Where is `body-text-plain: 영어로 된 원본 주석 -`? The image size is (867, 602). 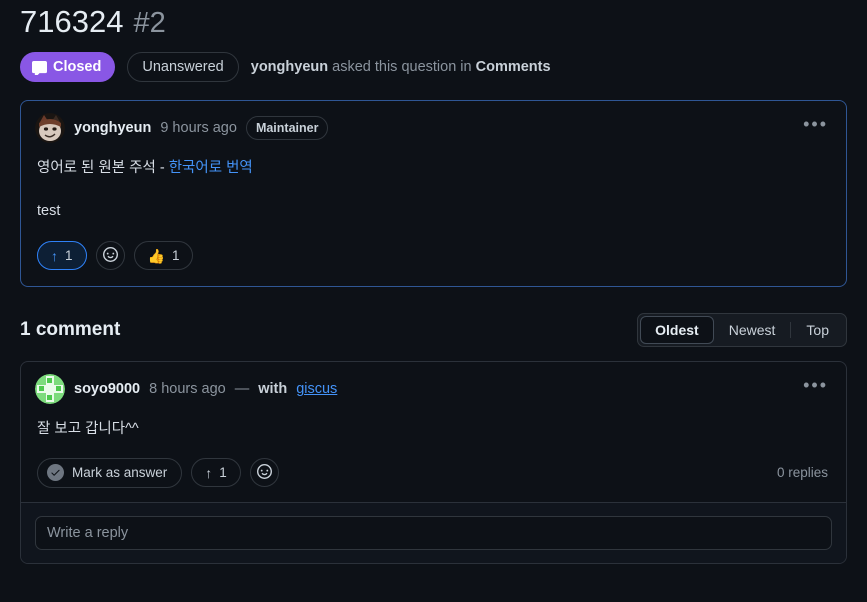 body-text-plain: 영어로 된 원본 주석 - is located at coordinates (103, 168).